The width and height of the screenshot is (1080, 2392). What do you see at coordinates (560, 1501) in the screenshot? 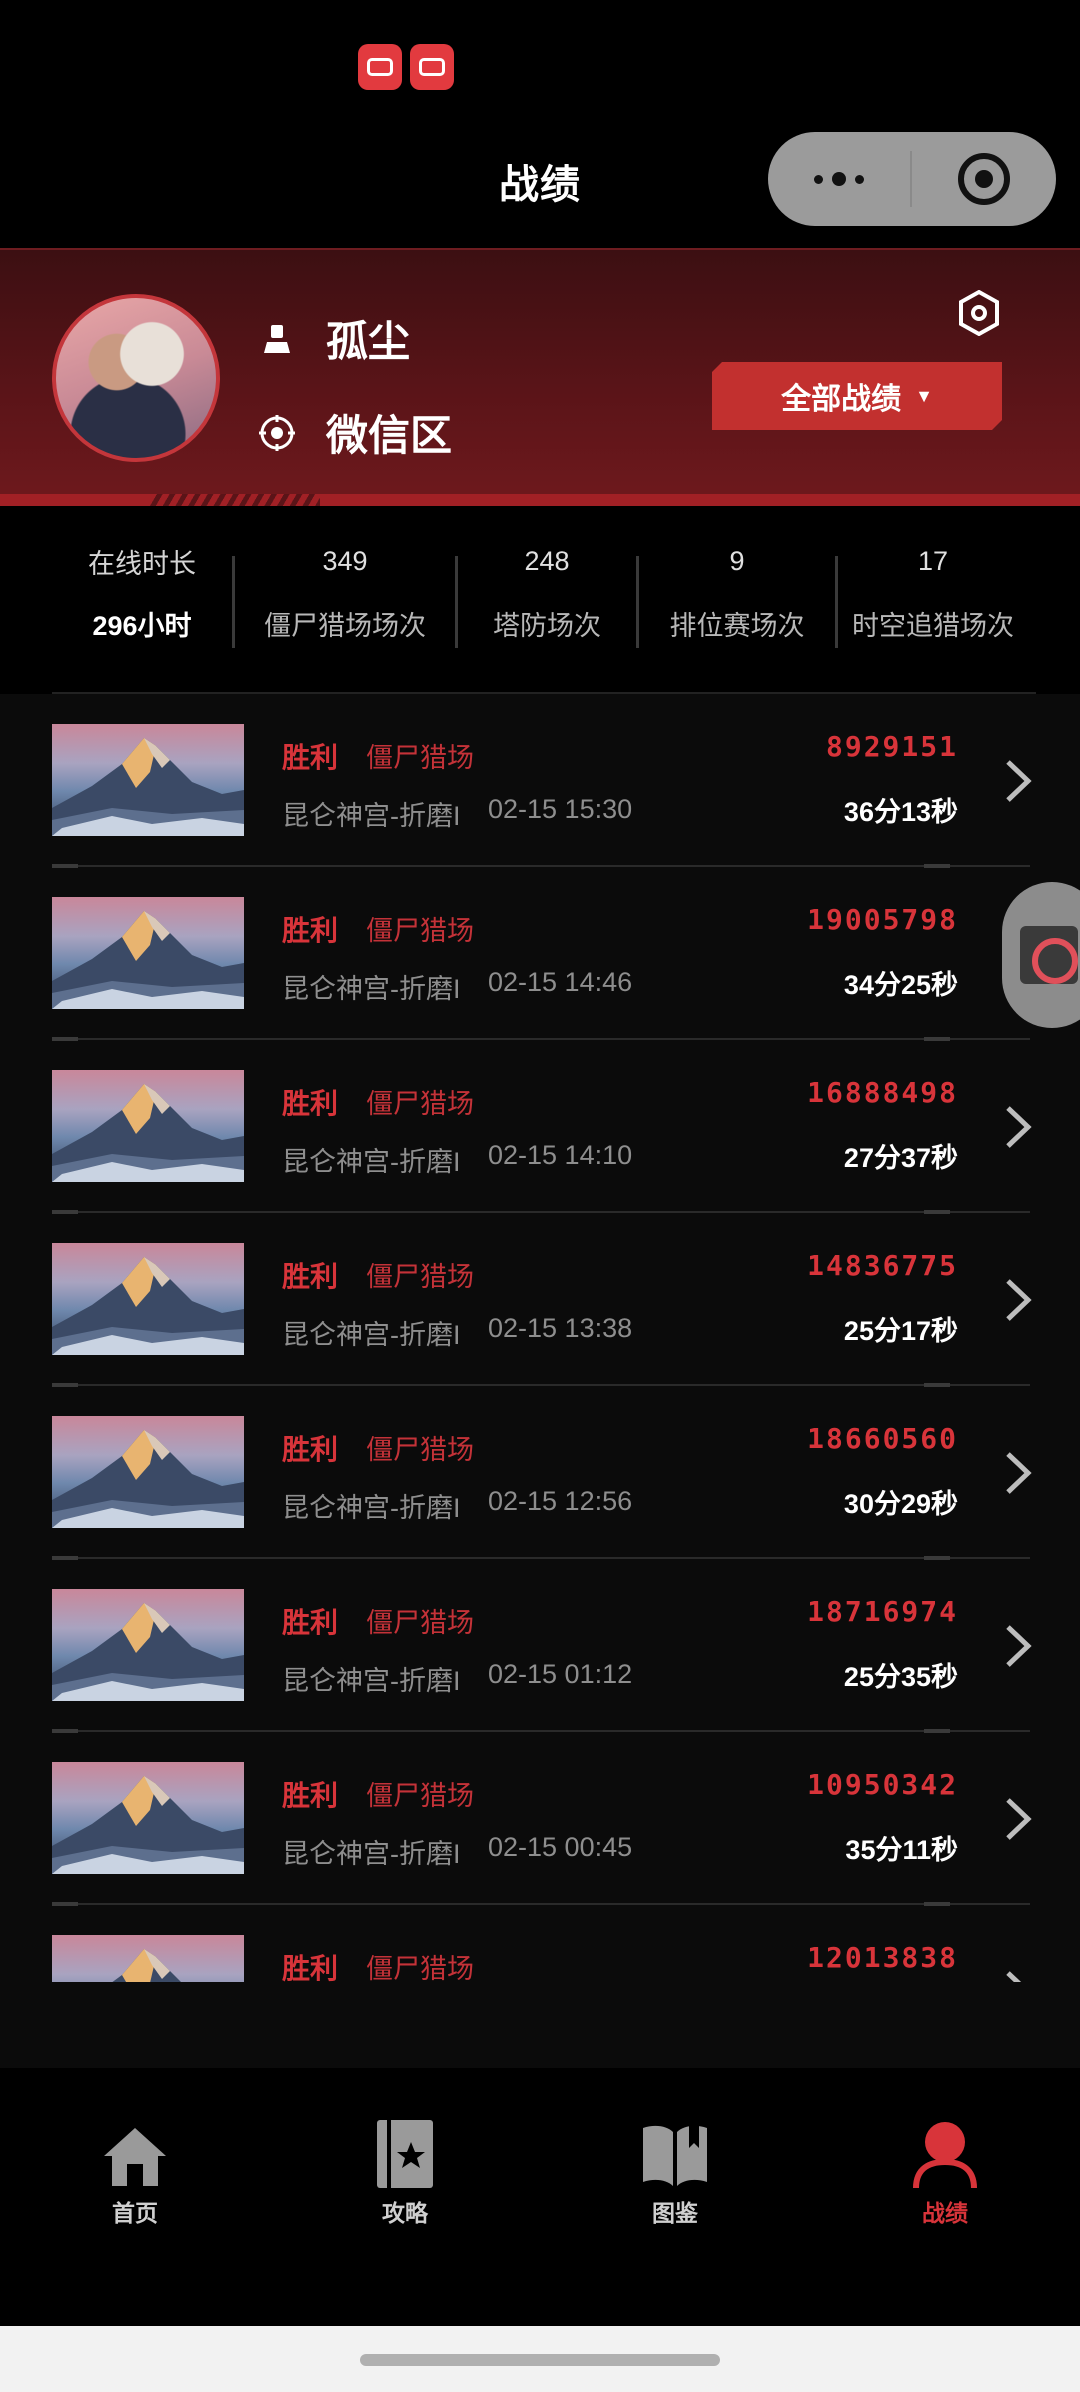
I see `match-time: 02-15 12:56` at bounding box center [560, 1501].